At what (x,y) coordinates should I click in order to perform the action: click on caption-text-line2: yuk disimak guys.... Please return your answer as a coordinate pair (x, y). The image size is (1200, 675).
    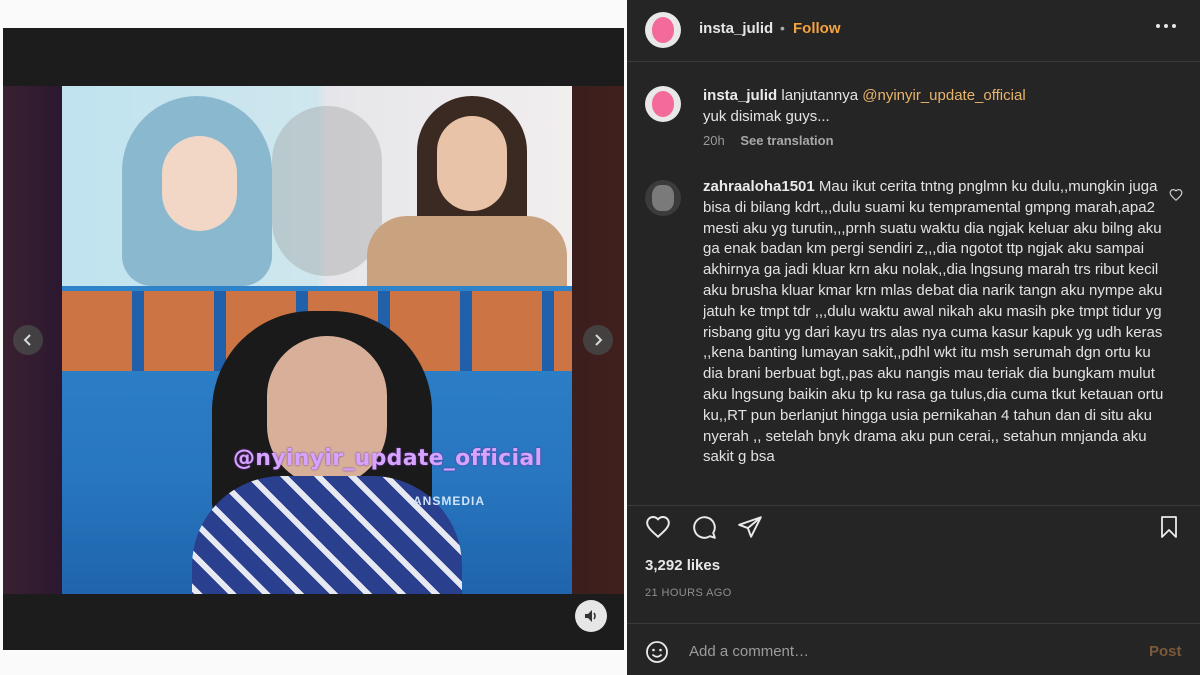
    Looking at the image, I should click on (766, 116).